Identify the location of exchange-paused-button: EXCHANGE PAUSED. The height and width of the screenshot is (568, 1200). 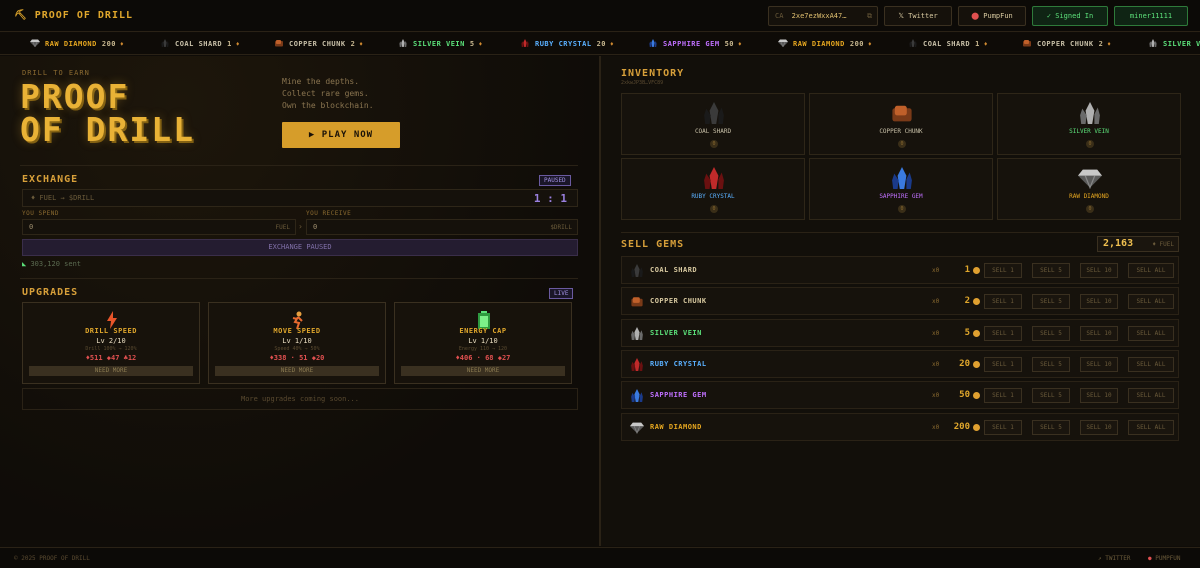
(300, 247).